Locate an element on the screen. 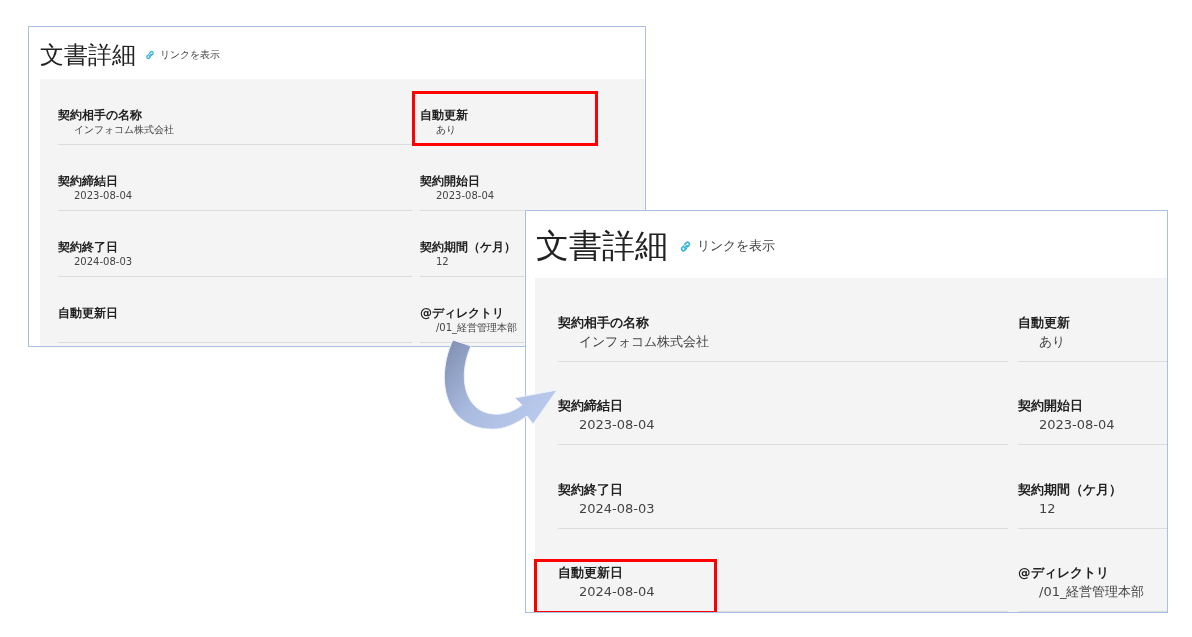 The image size is (1192, 637). field-value: 2024-08-04 is located at coordinates (616, 592).